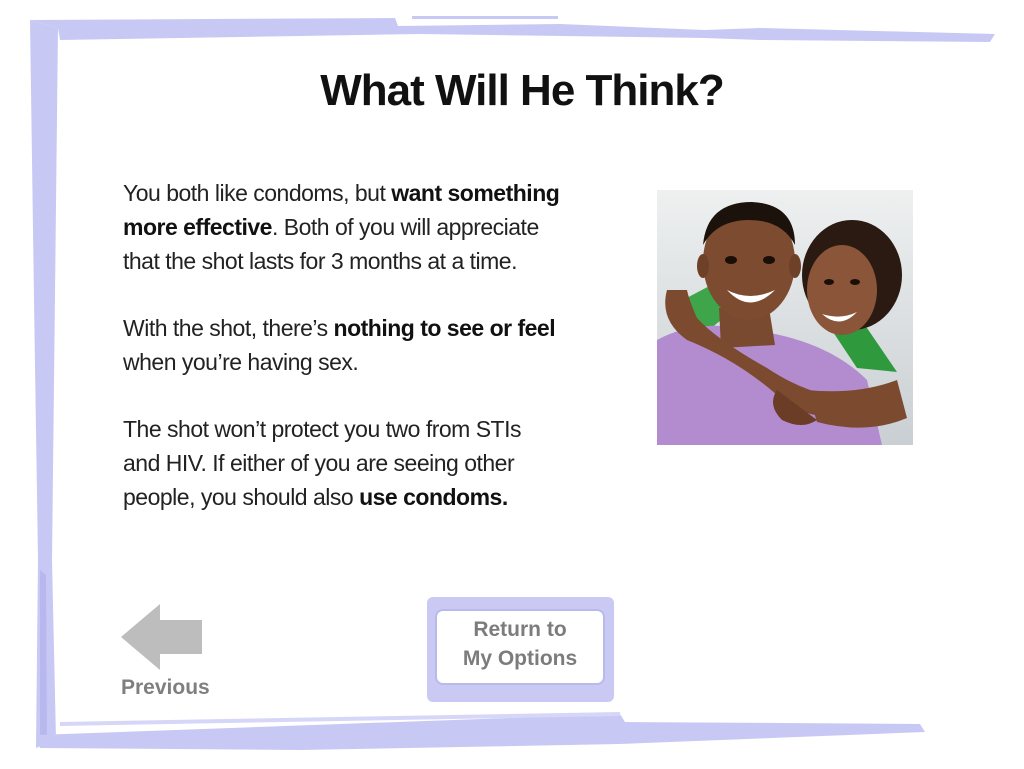  I want to click on previous-label: Previous, so click(165, 687).